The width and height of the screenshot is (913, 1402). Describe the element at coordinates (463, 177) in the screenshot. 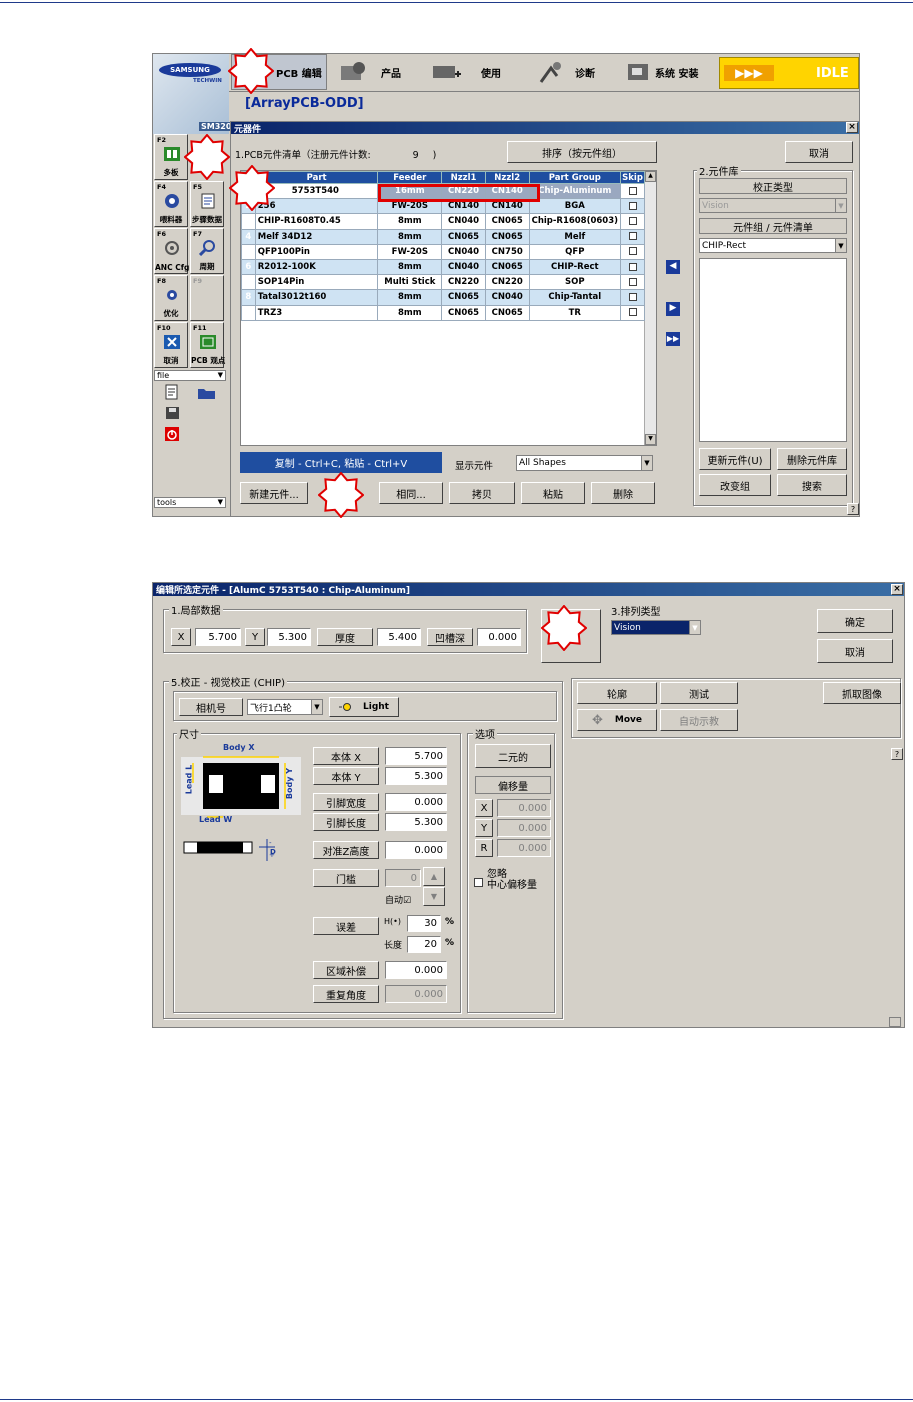

I see `col-nzzl1: Nzzl1` at that location.